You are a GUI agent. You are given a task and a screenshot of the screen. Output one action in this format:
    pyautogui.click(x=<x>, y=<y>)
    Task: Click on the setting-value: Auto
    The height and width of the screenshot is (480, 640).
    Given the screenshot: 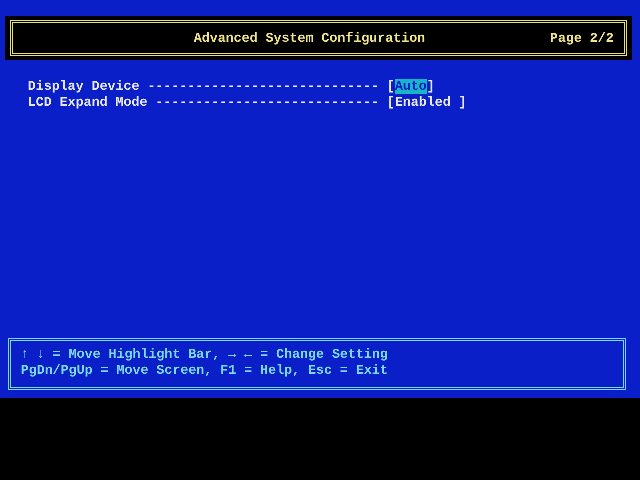 What is the action you would take?
    pyautogui.click(x=411, y=86)
    